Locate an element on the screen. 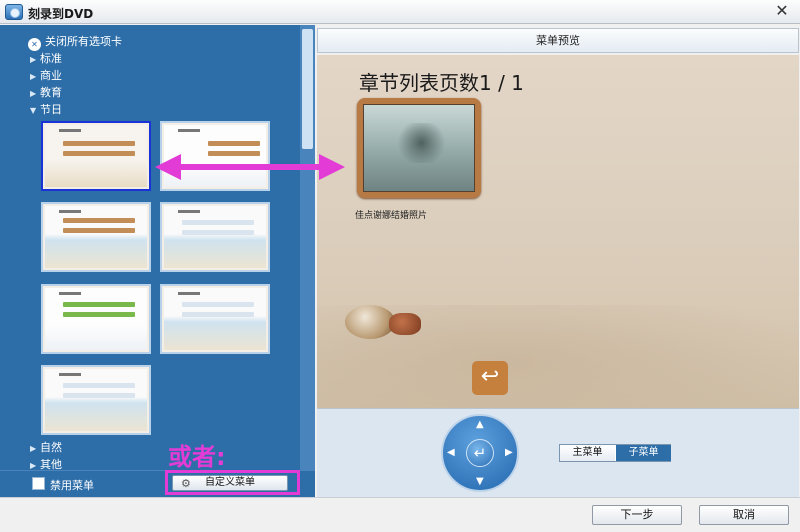  nav-up-icon: ▲ is located at coordinates (480, 424).